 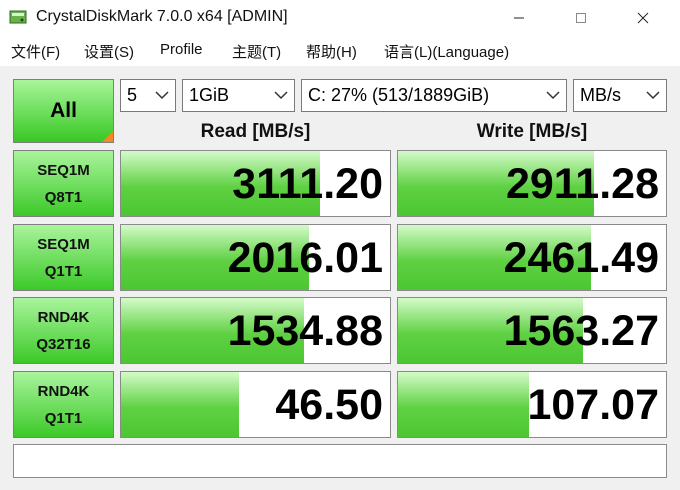 I want to click on test-button-seq1m-q8t1: SEQ1M Q8T1, so click(x=63, y=183).